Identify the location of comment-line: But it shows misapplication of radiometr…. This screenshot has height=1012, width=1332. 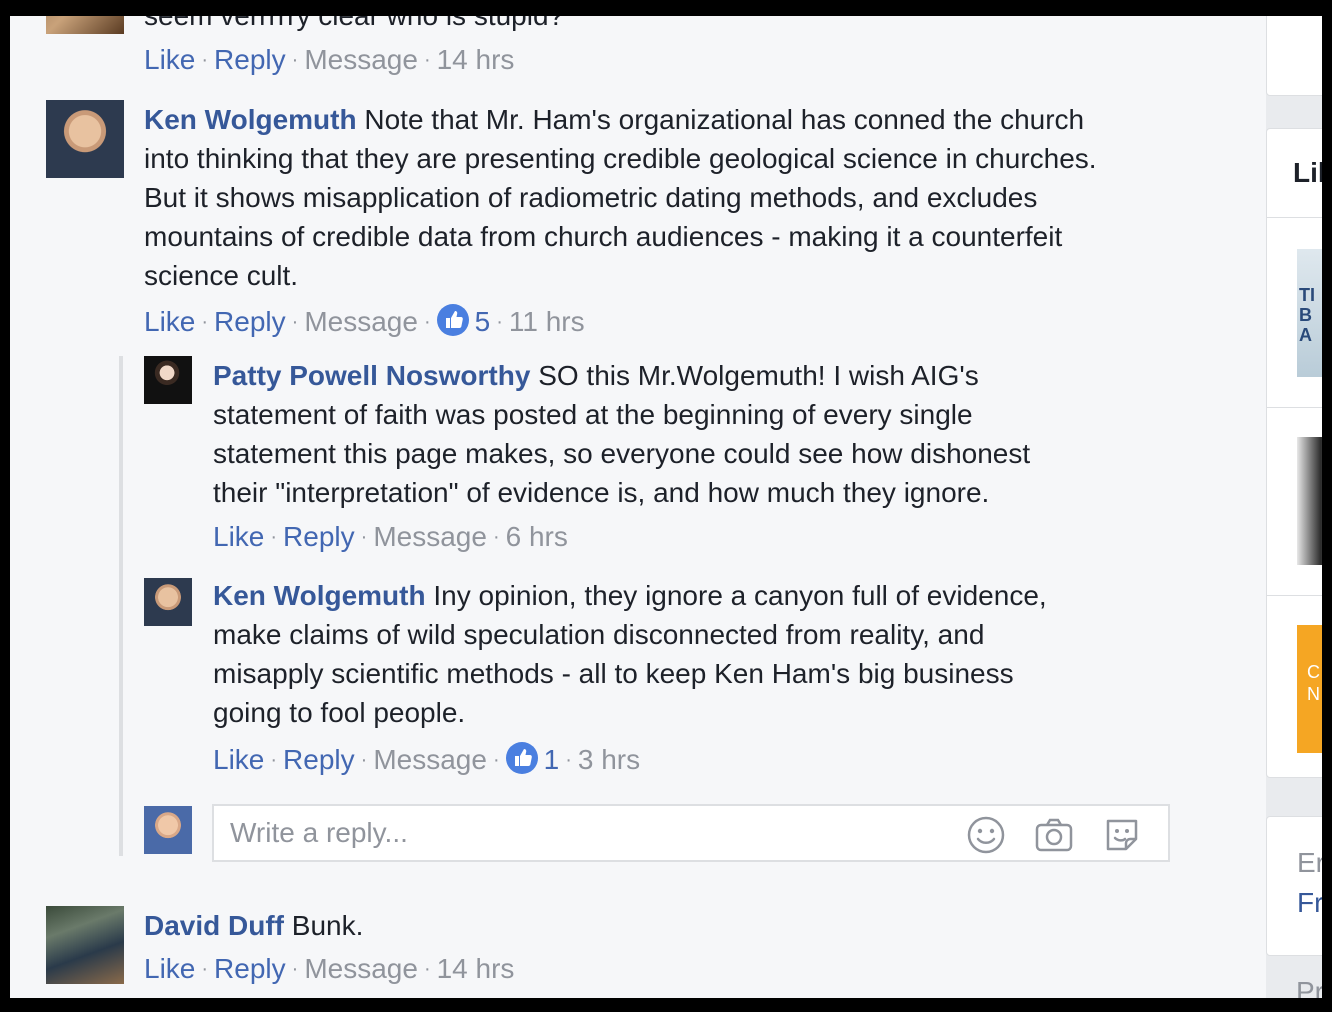
(591, 197).